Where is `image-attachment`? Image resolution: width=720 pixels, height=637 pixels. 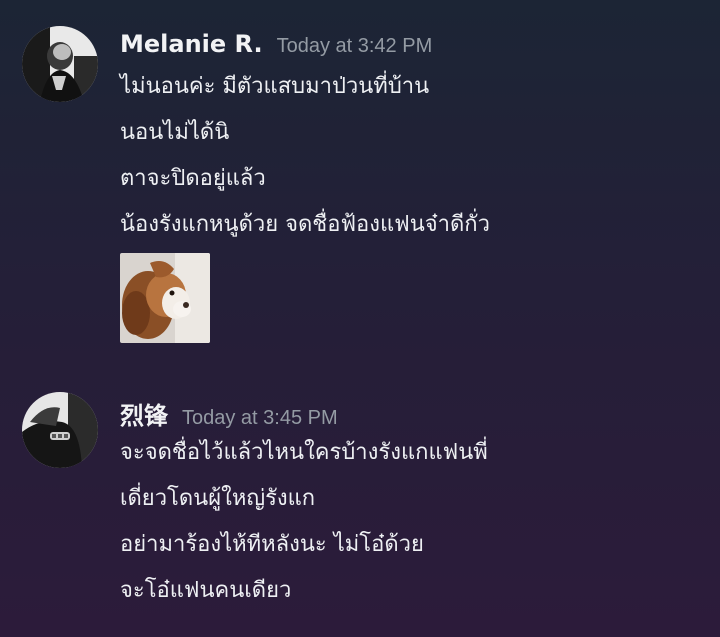
image-attachment is located at coordinates (165, 298).